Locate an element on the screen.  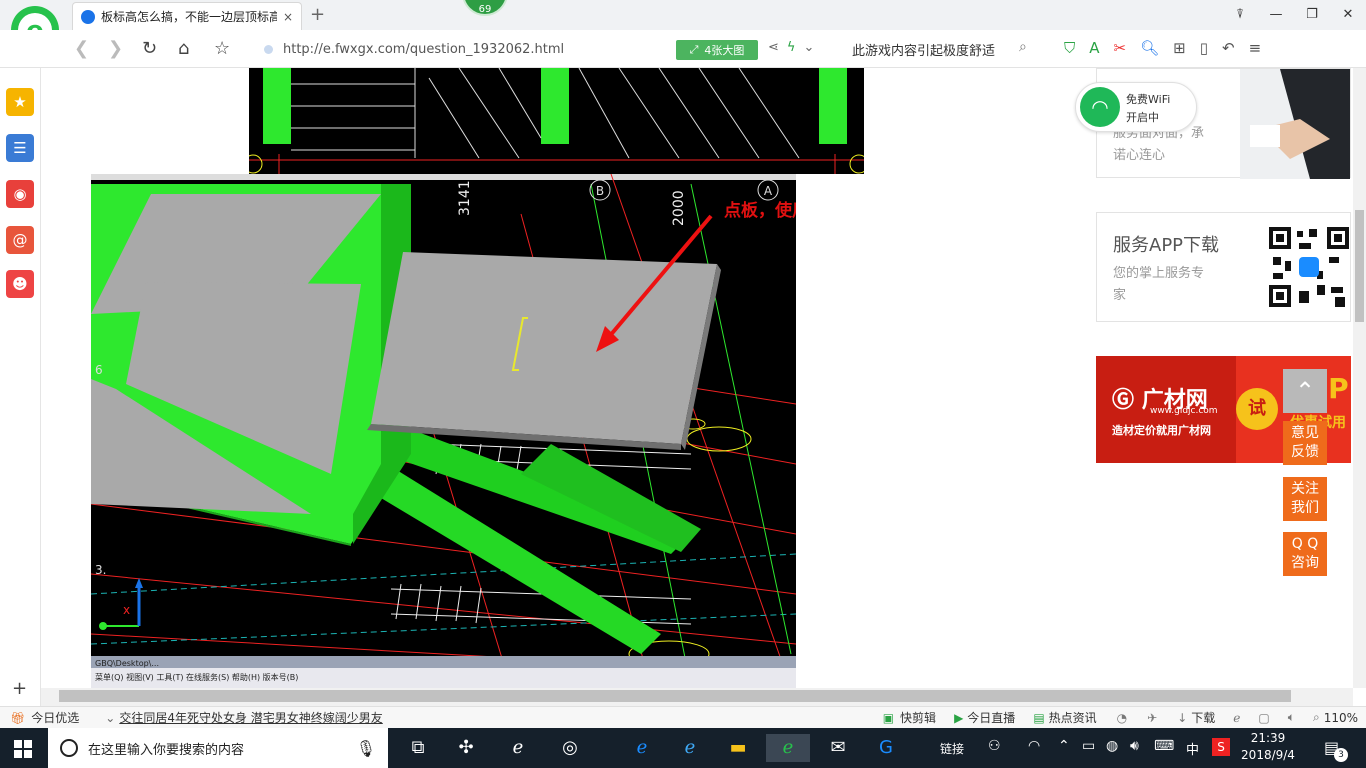
app-card-desc-2: 家 is located at coordinates (1120, 295).